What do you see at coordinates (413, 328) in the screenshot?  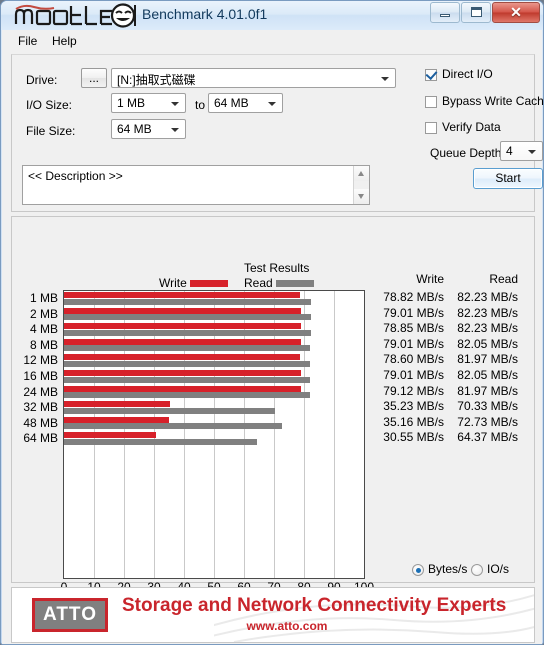 I see `write-value: 78.85 MB/s` at bounding box center [413, 328].